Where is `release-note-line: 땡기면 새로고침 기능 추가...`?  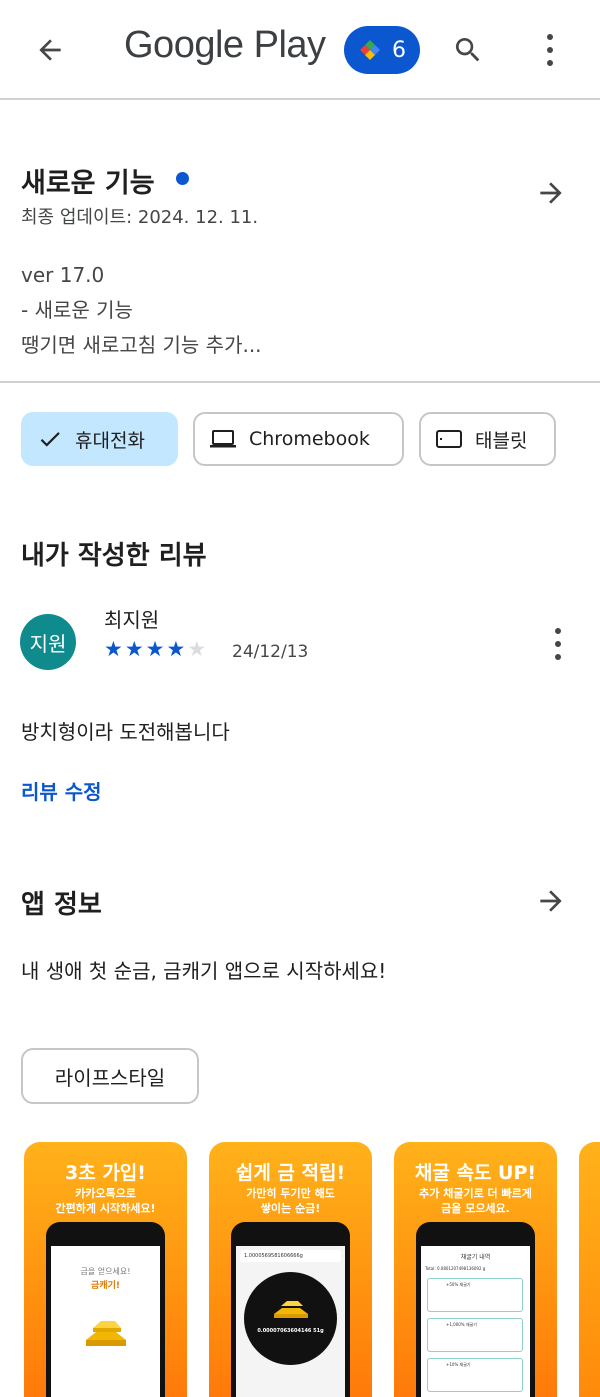 release-note-line: 땡기면 새로고침 기능 추가... is located at coordinates (141, 345).